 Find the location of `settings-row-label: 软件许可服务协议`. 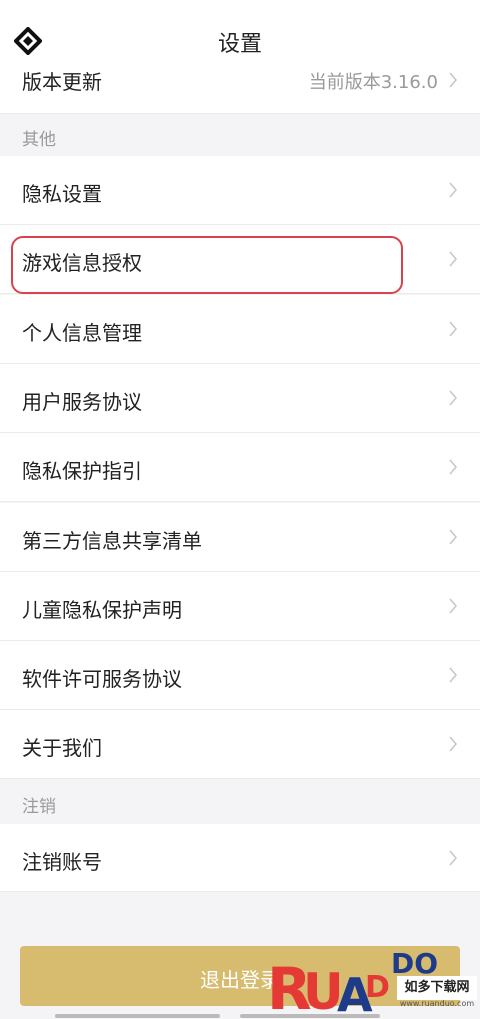

settings-row-label: 软件许可服务协议 is located at coordinates (102, 679).